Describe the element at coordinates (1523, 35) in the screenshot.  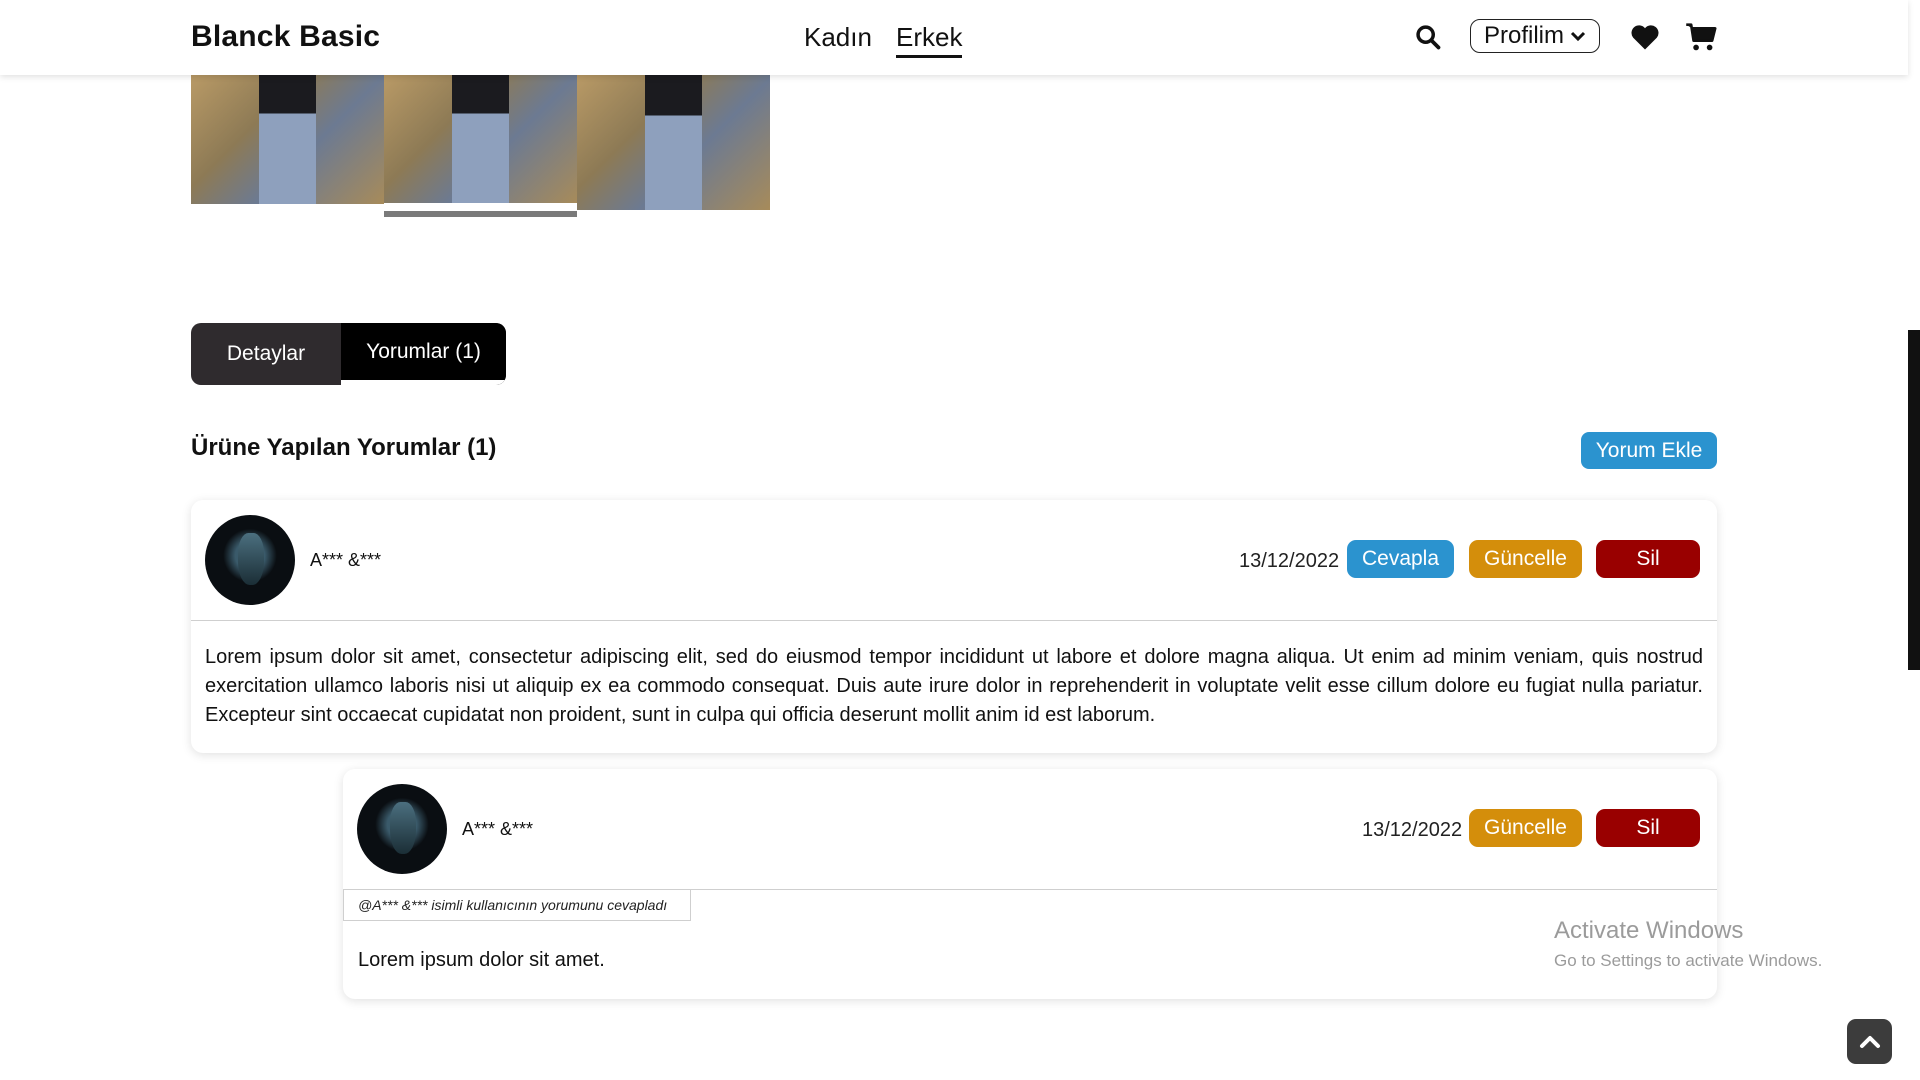
I see `profile-label: Profilim` at that location.